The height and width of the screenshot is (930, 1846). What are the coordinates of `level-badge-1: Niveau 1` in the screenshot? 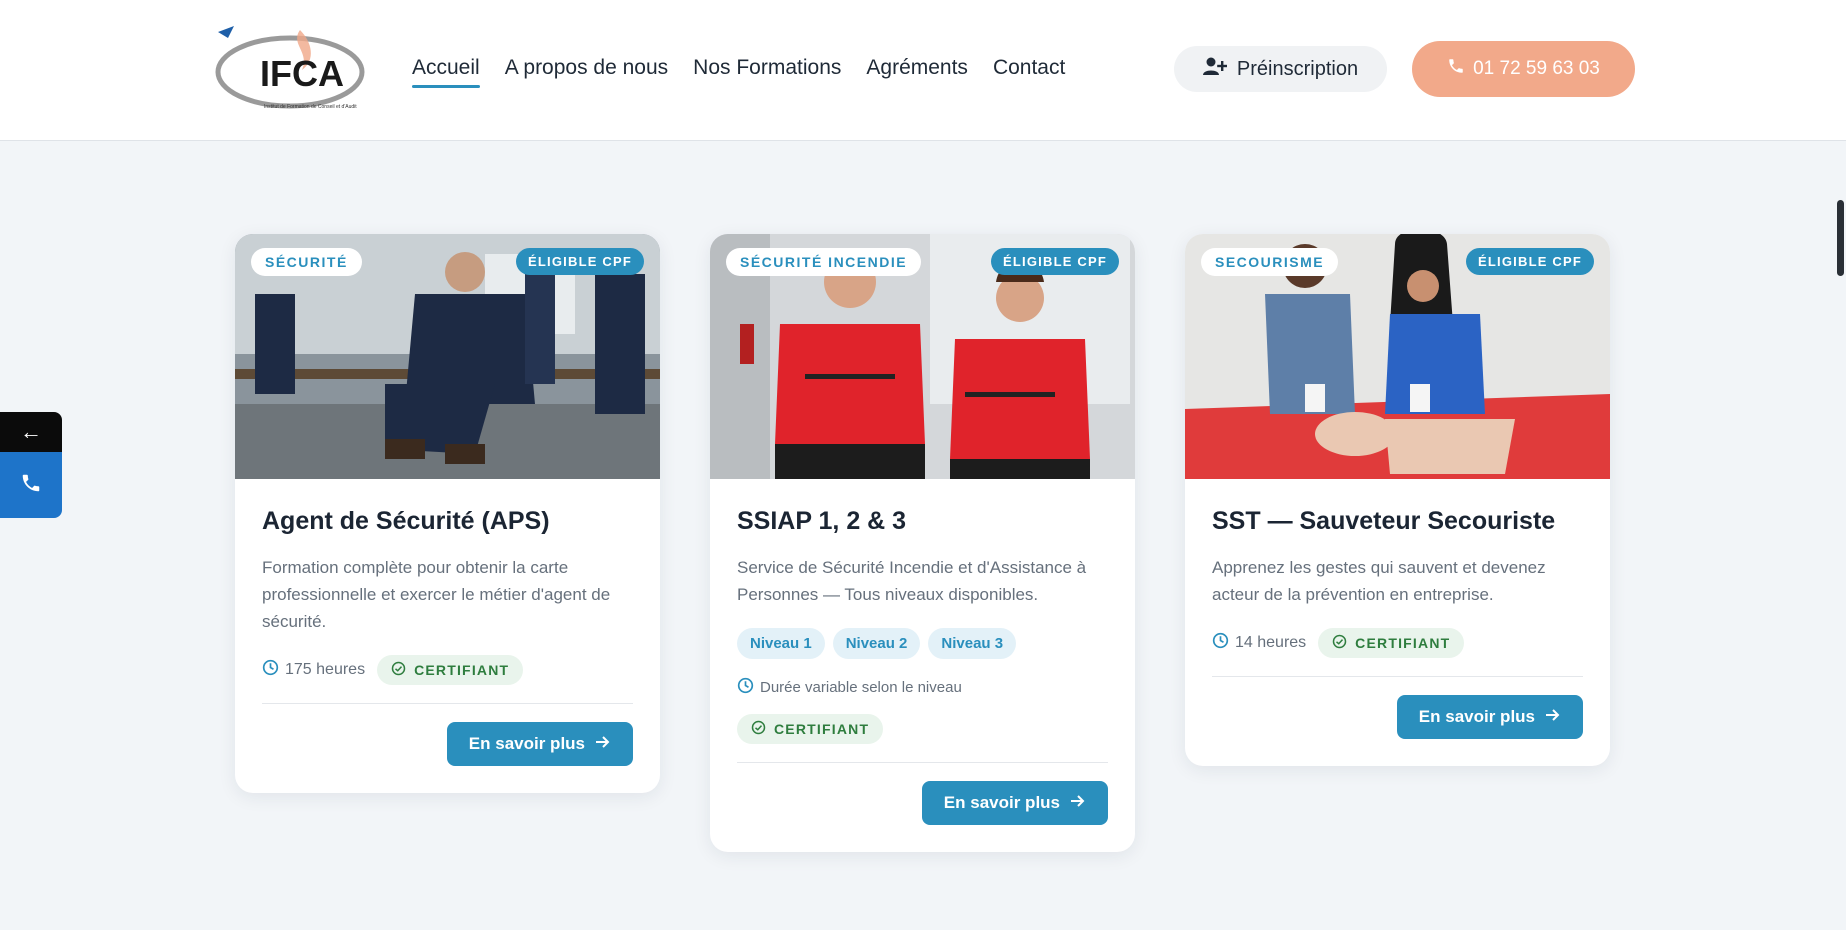 It's located at (781, 643).